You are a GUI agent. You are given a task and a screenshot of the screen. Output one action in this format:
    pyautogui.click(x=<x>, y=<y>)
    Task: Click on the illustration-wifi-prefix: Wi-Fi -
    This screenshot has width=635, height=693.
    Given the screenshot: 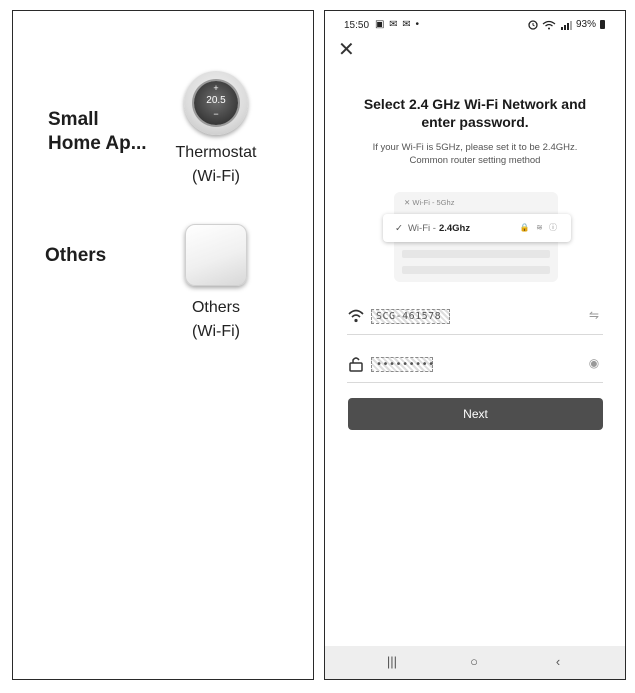 What is the action you would take?
    pyautogui.click(x=421, y=228)
    